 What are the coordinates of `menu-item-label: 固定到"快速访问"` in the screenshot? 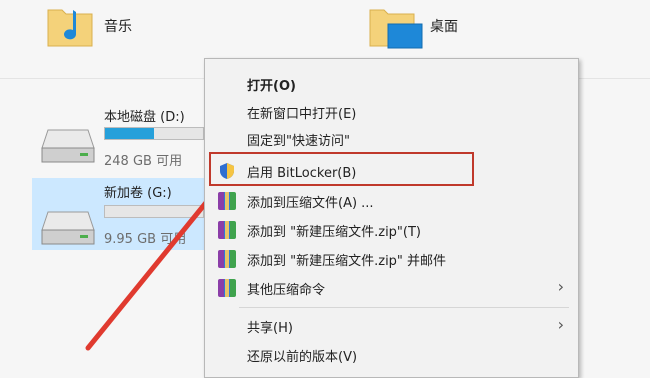 It's located at (298, 141).